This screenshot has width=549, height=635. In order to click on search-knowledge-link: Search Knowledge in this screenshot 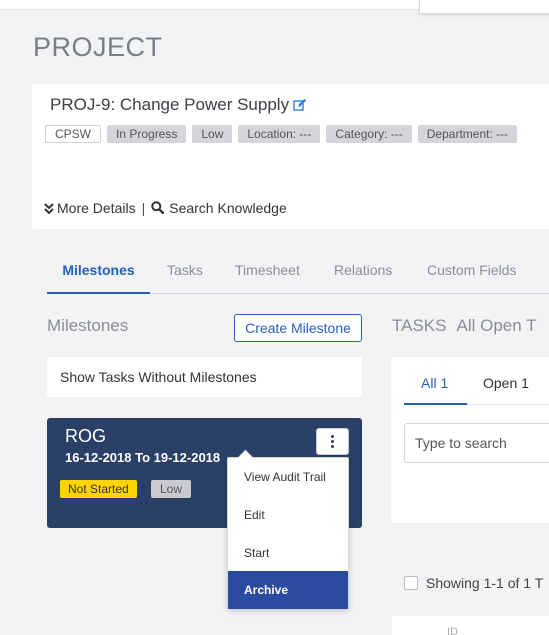, I will do `click(219, 208)`.